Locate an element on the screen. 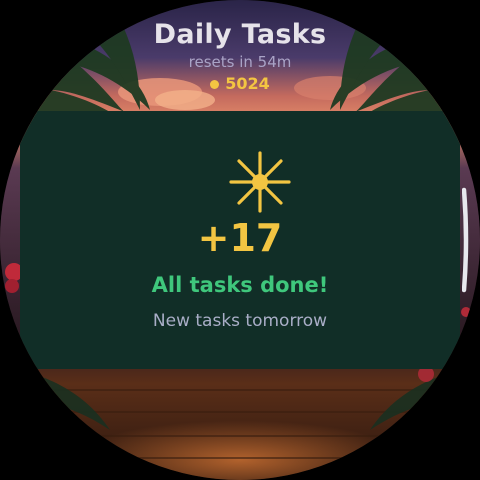 The image size is (480, 480). coin-balance: 5024 is located at coordinates (240, 84).